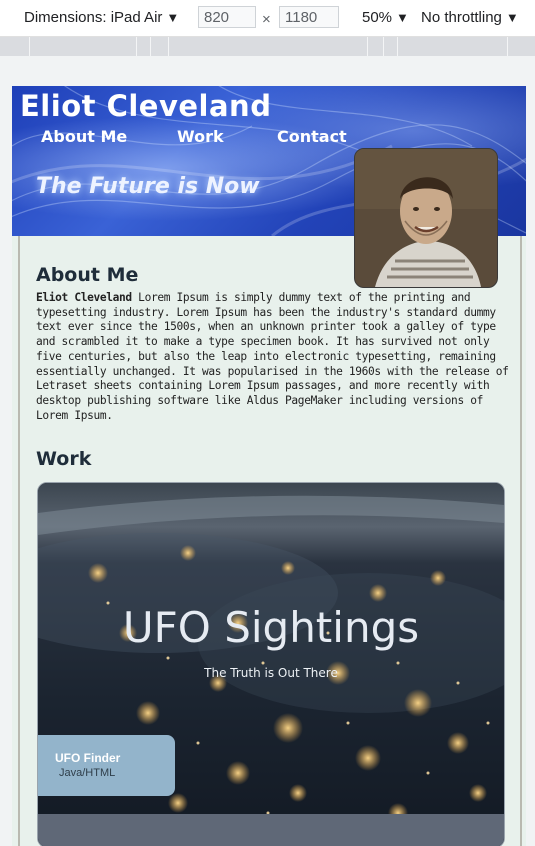  What do you see at coordinates (84, 136) in the screenshot?
I see `nav-about-me: About Me` at bounding box center [84, 136].